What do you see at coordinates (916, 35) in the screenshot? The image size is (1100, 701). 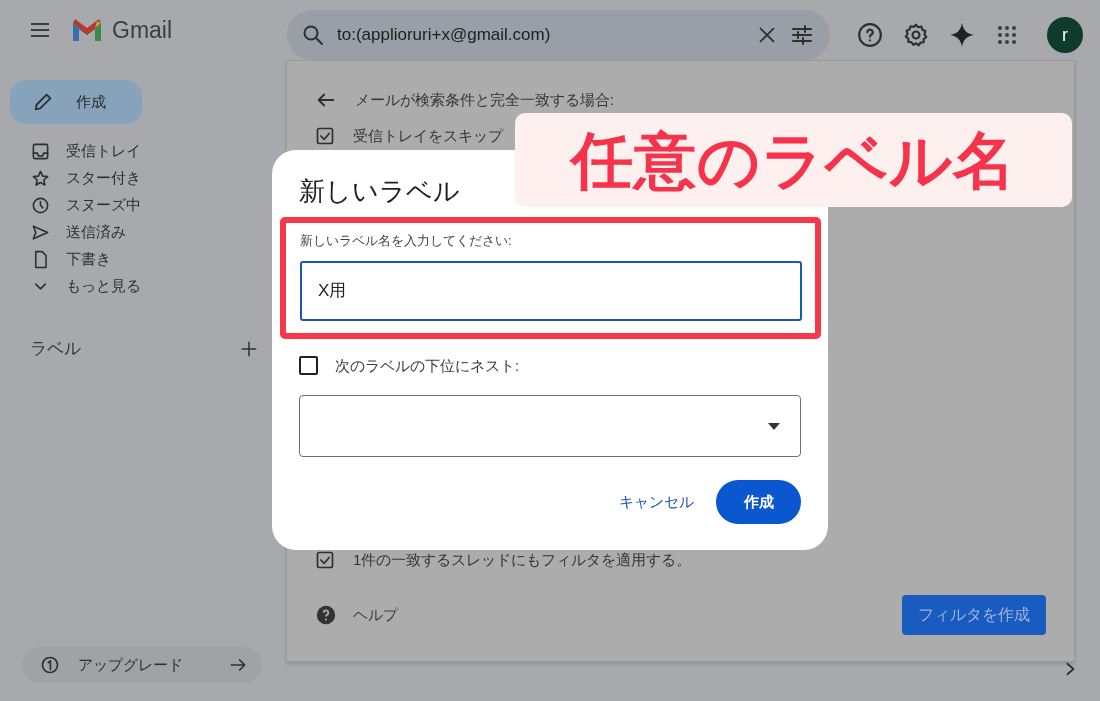 I see `settings-icon` at bounding box center [916, 35].